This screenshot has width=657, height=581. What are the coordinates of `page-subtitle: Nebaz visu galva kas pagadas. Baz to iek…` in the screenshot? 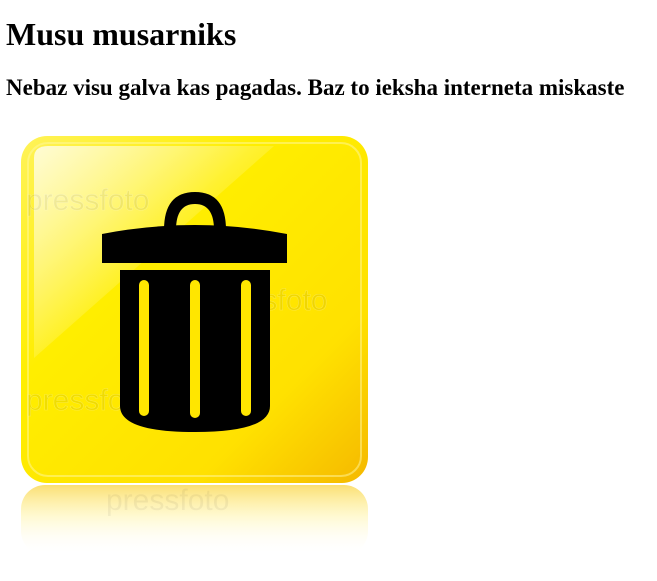 It's located at (315, 87).